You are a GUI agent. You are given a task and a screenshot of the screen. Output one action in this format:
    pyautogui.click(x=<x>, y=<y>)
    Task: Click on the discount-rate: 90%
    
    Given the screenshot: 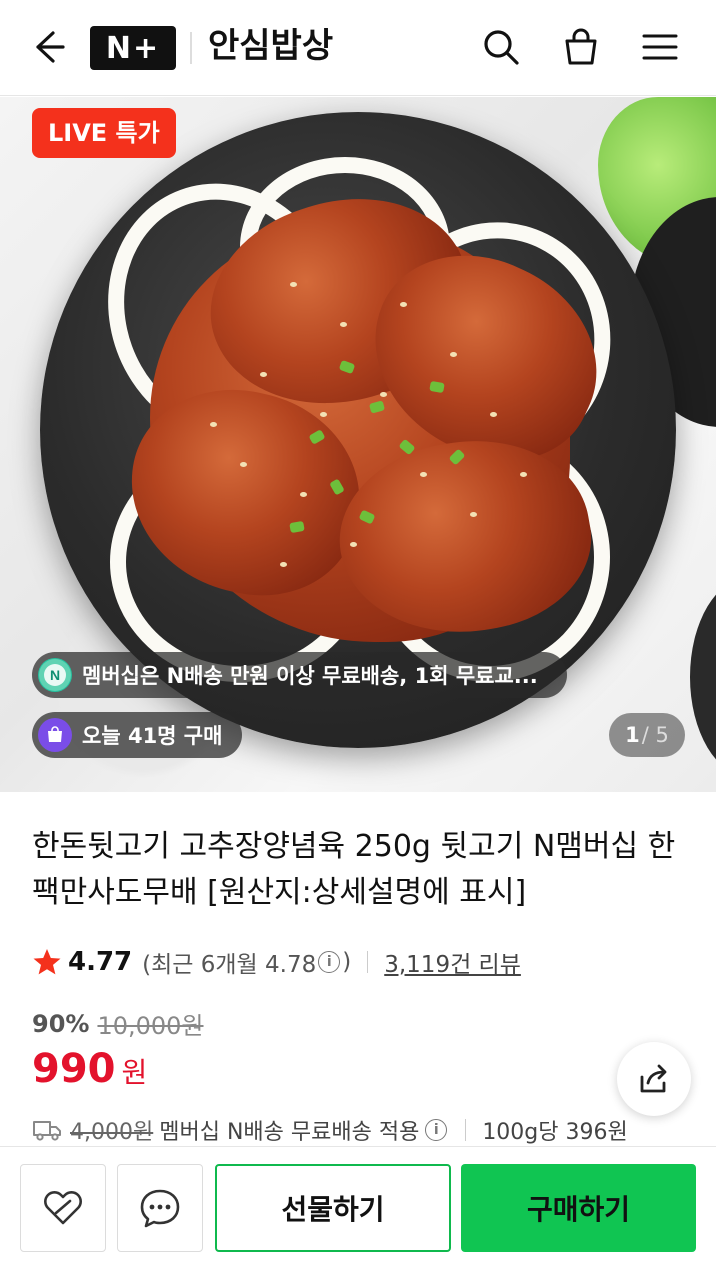 What is the action you would take?
    pyautogui.click(x=61, y=1023)
    